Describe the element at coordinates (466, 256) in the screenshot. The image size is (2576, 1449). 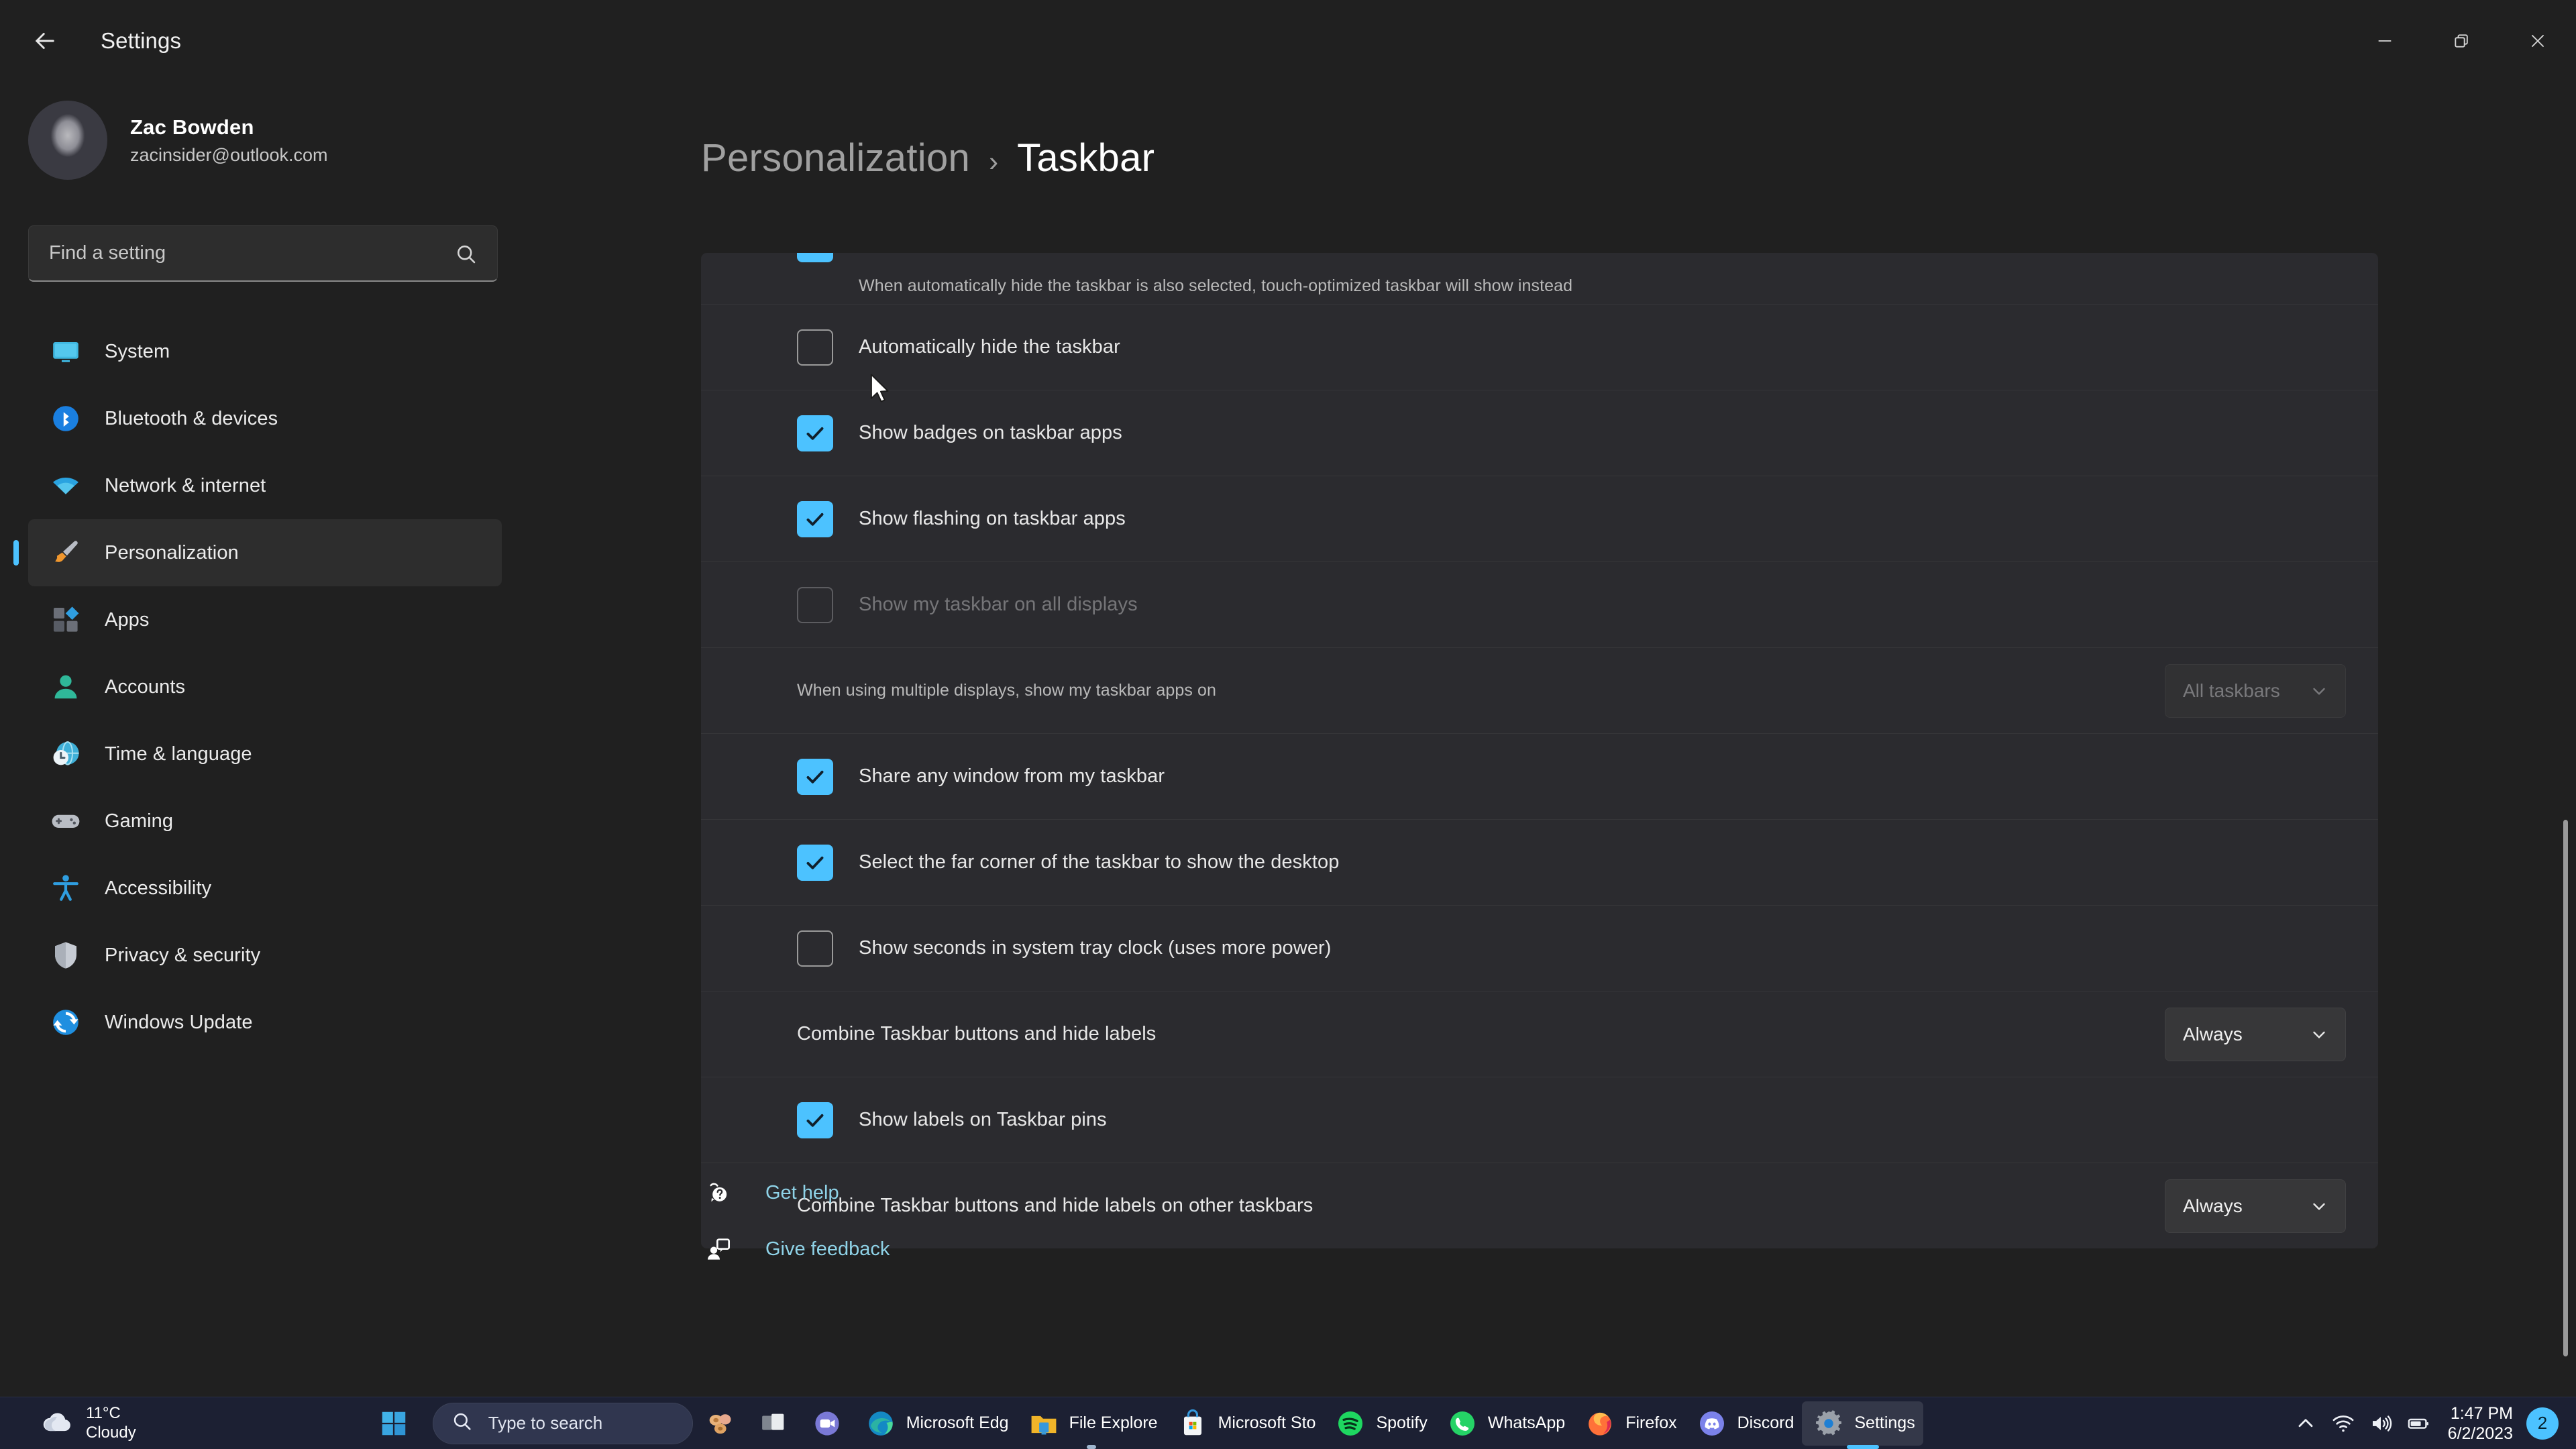
I see `search-icon` at that location.